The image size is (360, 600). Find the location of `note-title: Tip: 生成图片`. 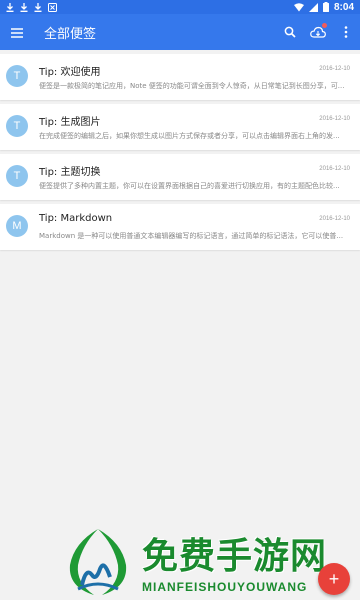

note-title: Tip: 生成图片 is located at coordinates (70, 122).